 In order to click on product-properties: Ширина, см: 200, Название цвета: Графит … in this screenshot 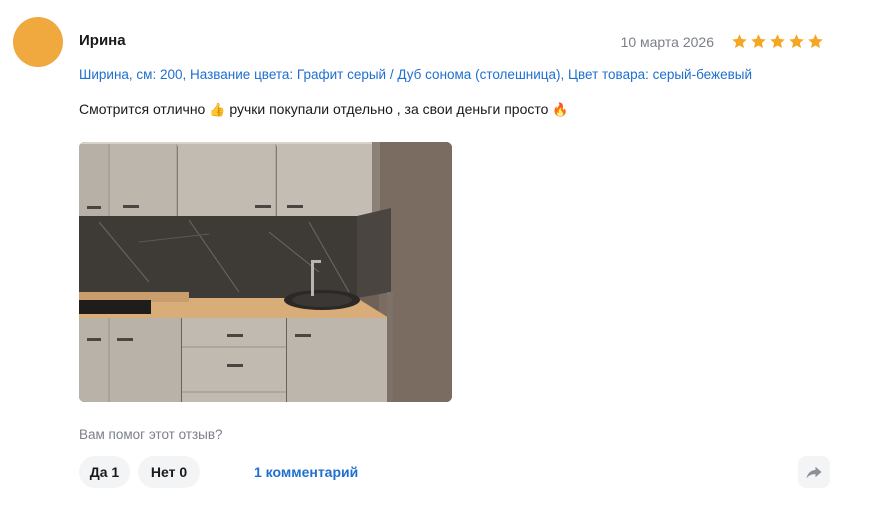, I will do `click(415, 74)`.